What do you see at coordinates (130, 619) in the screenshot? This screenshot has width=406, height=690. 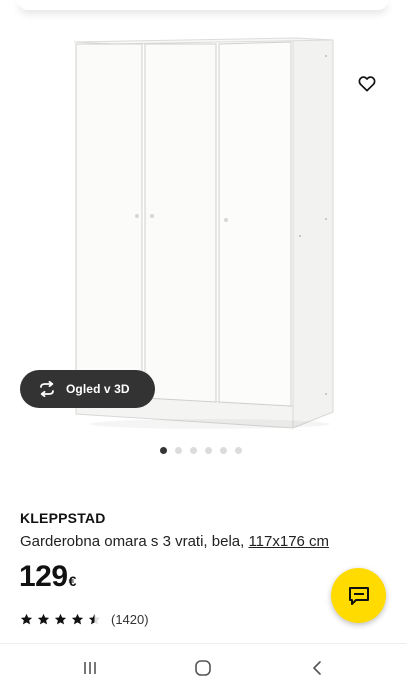 I see `review-count: (1420)` at bounding box center [130, 619].